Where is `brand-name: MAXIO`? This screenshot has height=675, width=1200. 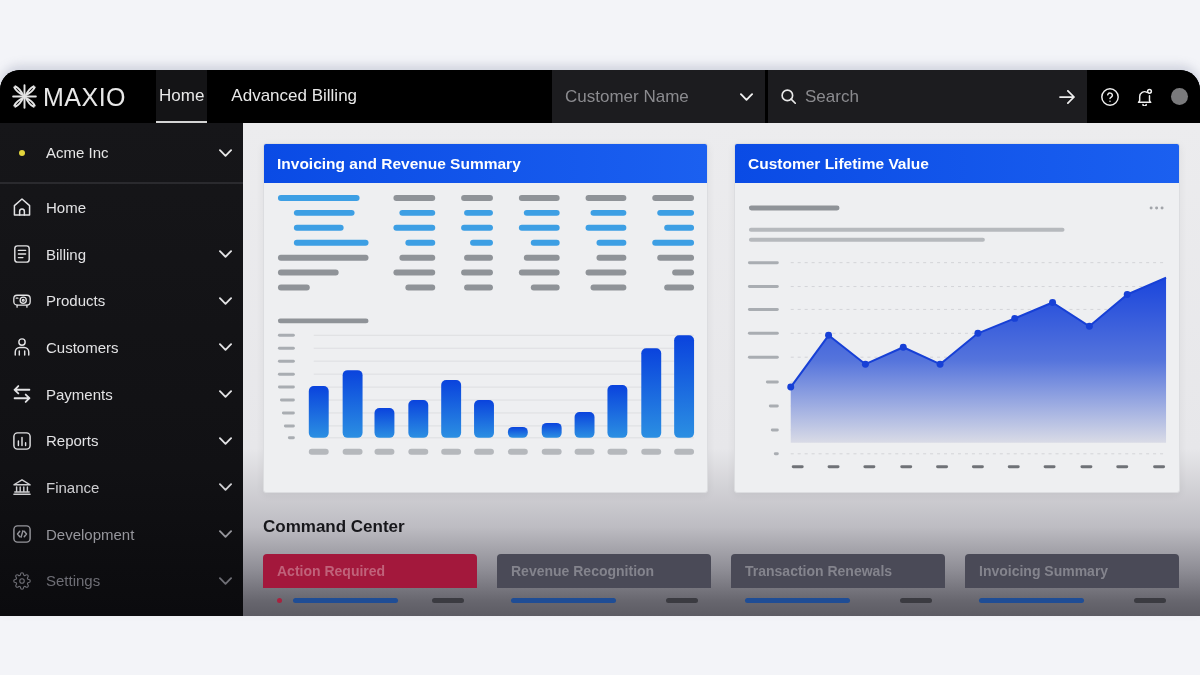 brand-name: MAXIO is located at coordinates (85, 96).